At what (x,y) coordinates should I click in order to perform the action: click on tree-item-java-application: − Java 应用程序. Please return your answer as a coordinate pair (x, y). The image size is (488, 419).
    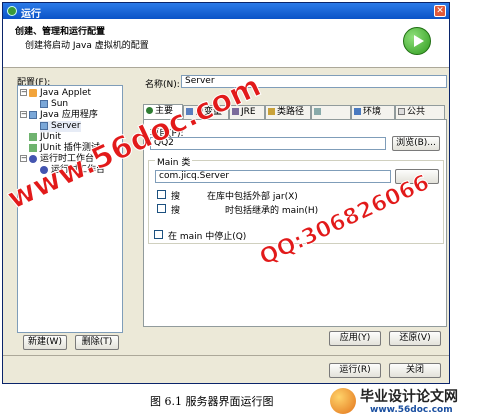
    Looking at the image, I should click on (59, 115).